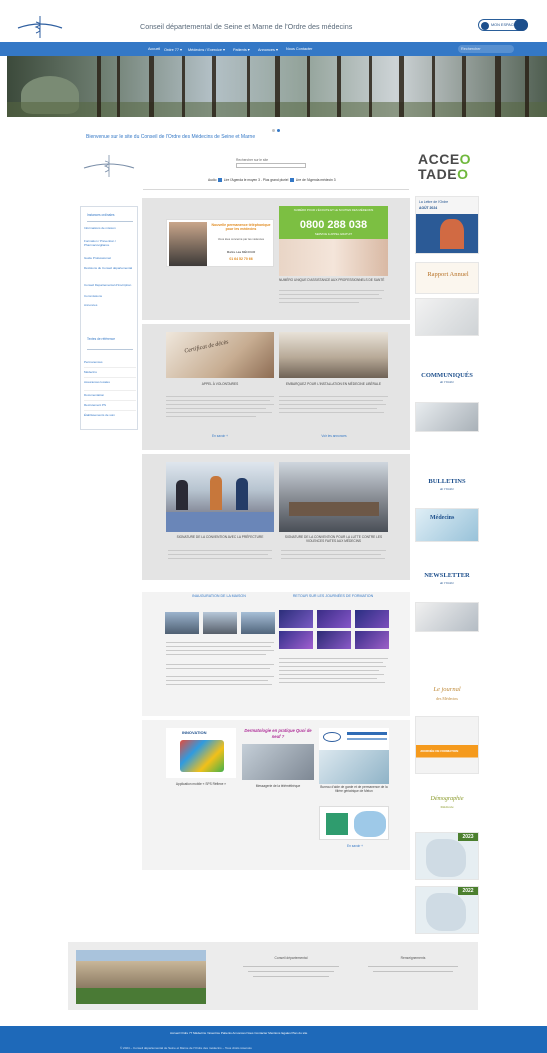  I want to click on stethoscope-thumb, so click(447, 317).